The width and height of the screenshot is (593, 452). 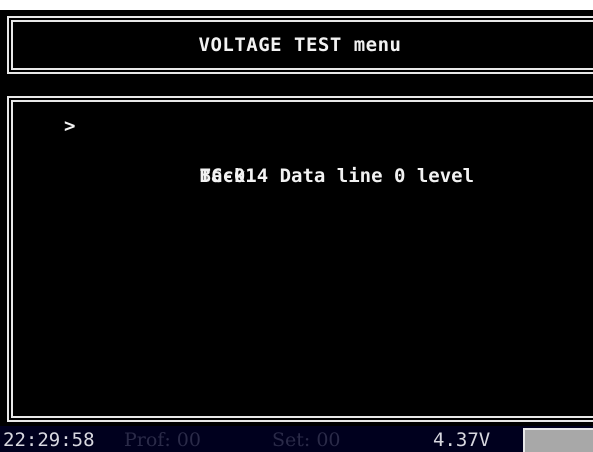 I want to click on menu-item-back: Back, so click(x=301, y=163).